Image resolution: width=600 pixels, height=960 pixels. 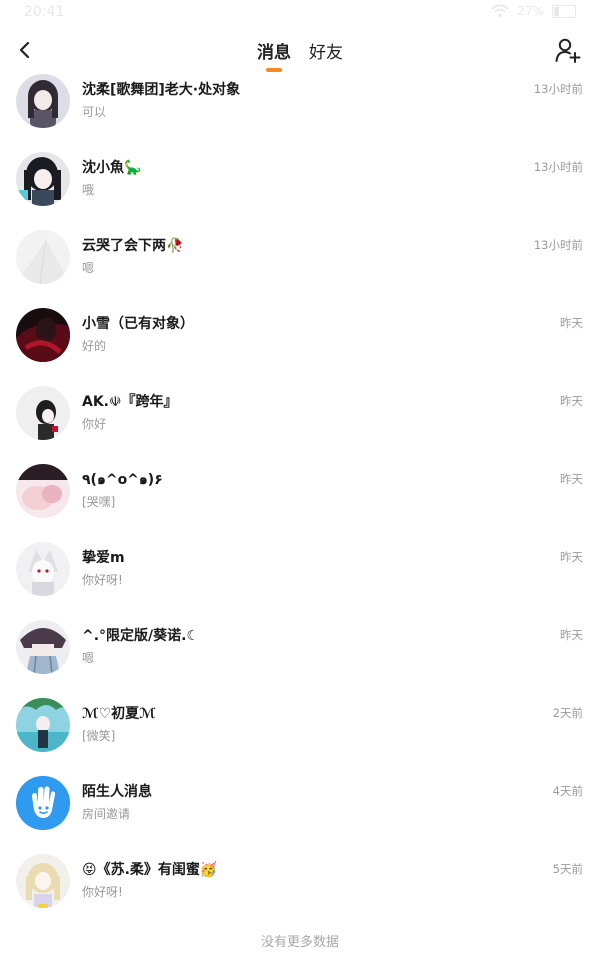 I want to click on conversation-item: ٩(๑^o^๑)۶ [哭嘿] 昨天, so click(x=300, y=503).